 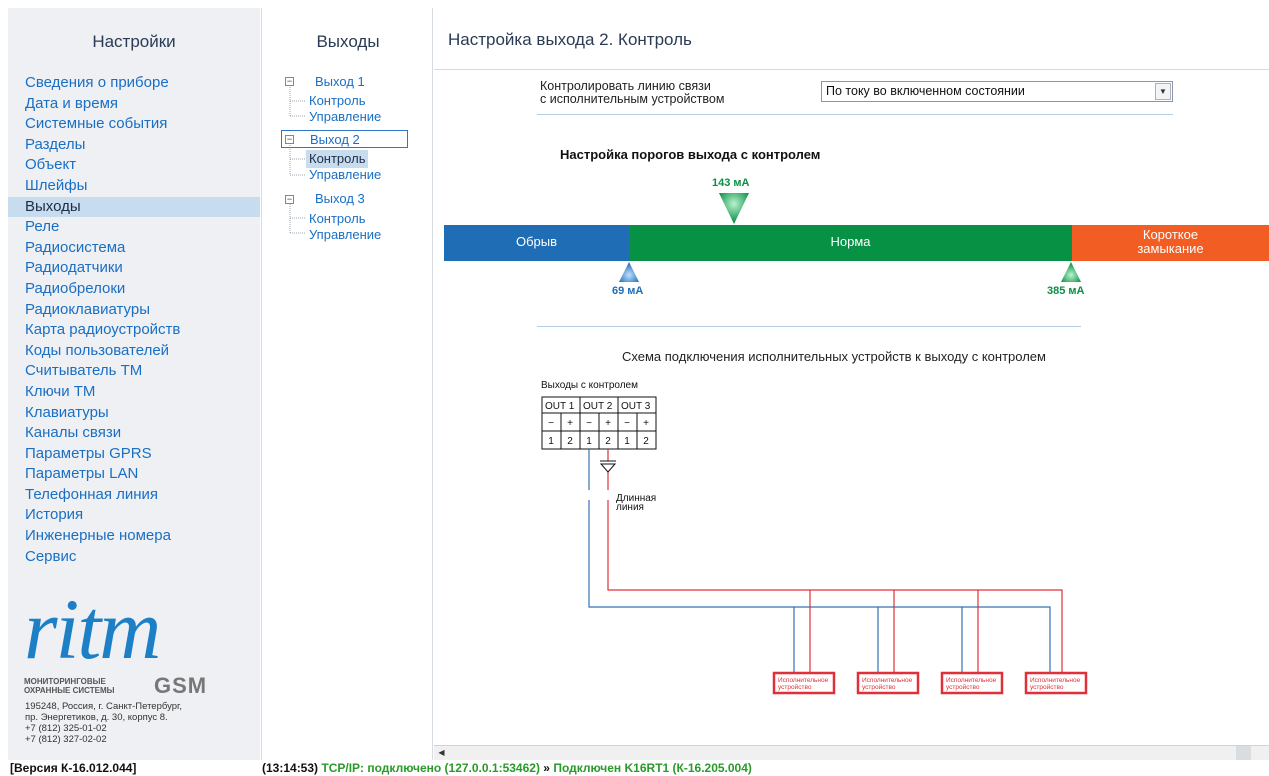 I want to click on horizontal-scrollbar: ◀, so click(x=851, y=752).